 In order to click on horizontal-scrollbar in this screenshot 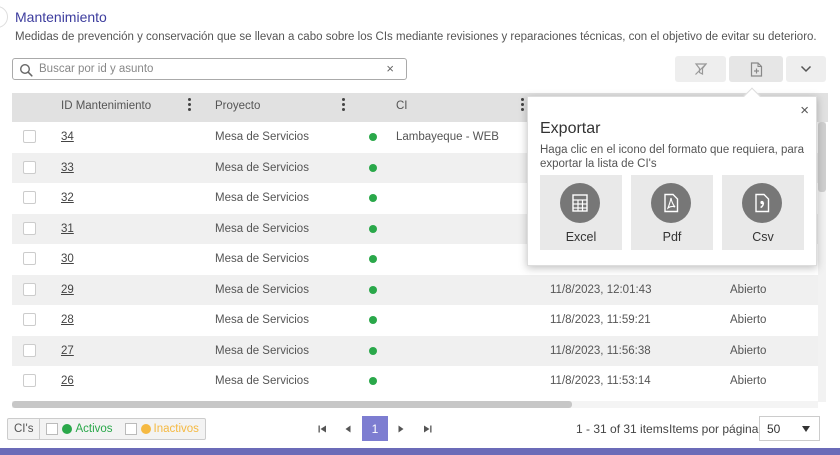, I will do `click(415, 404)`.